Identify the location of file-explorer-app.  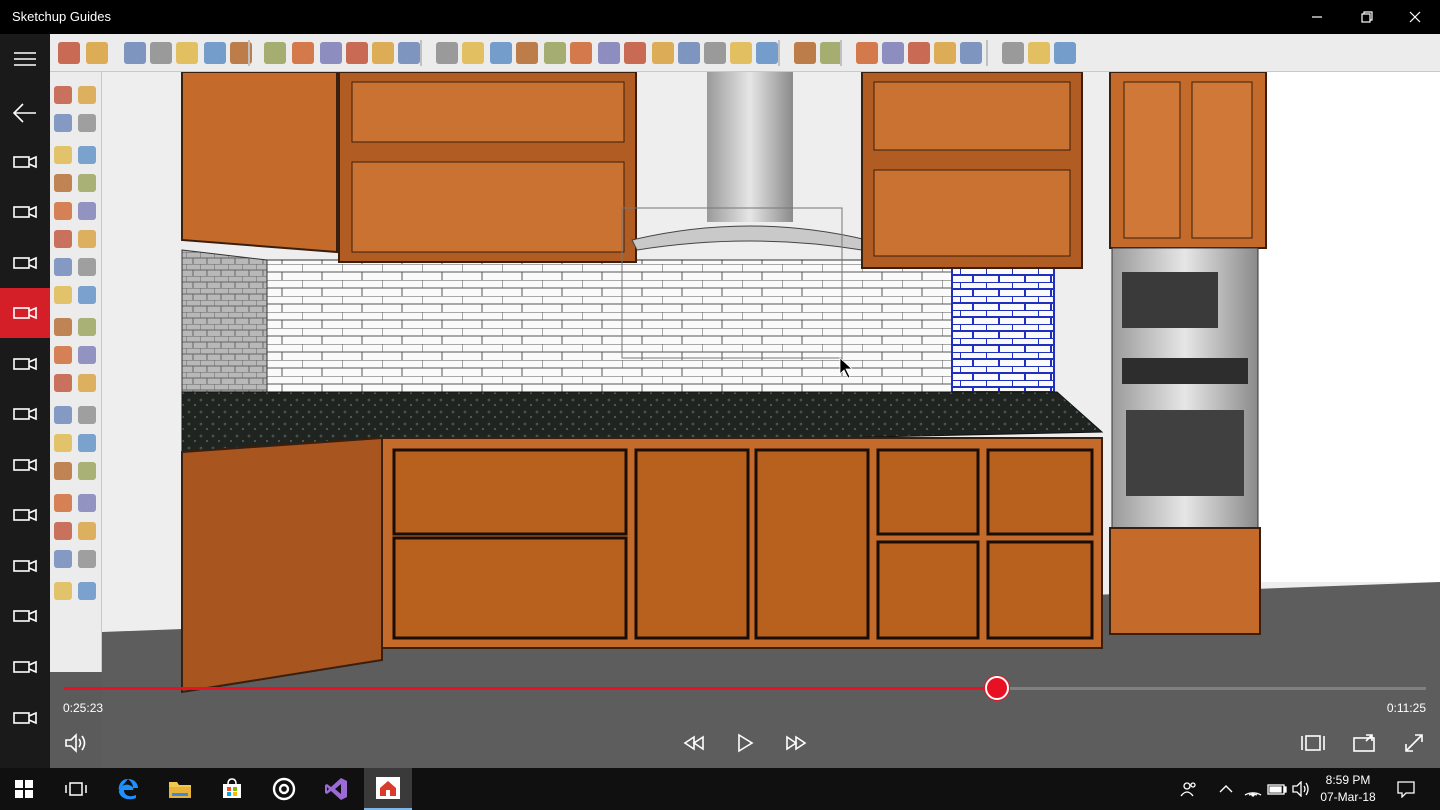
(180, 789).